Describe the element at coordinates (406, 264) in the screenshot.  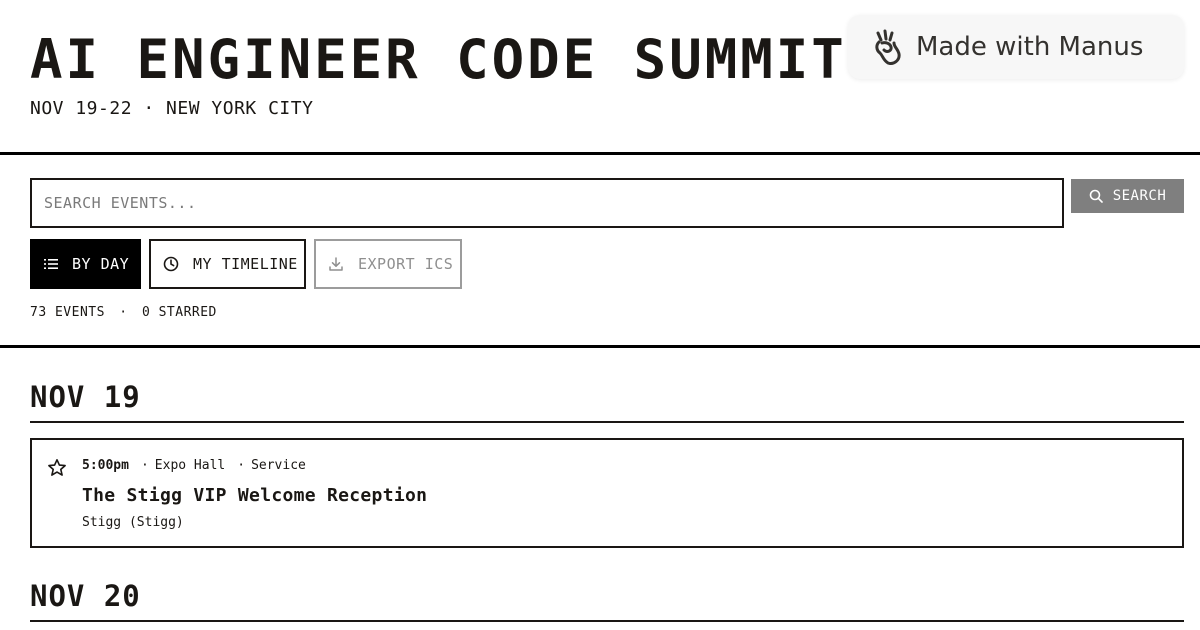
I see `export-ics-label: EXPORT ICS` at that location.